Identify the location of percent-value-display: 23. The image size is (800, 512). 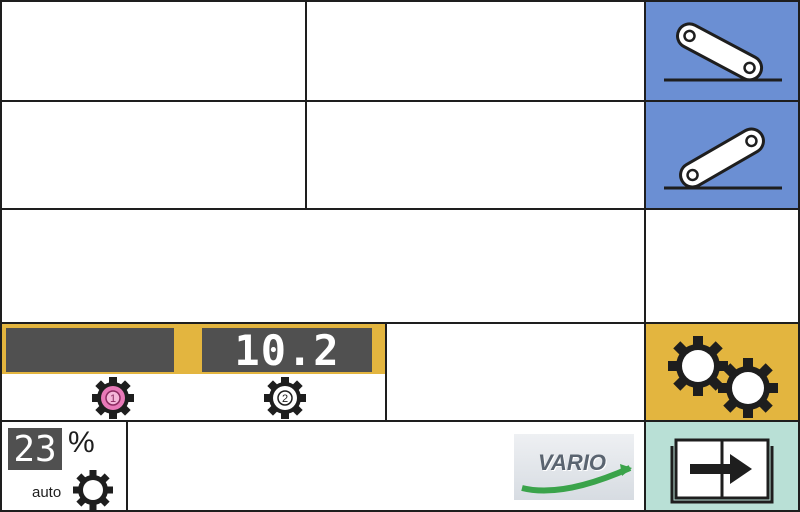
(35, 449).